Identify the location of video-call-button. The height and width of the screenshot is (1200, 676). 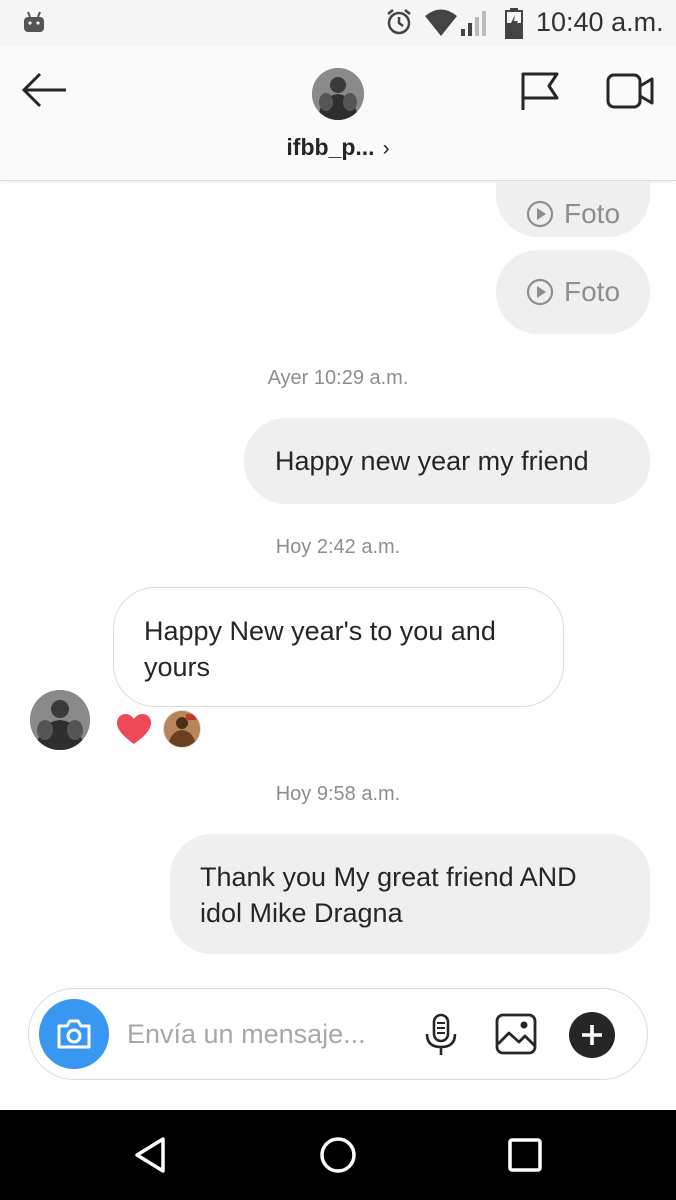
(631, 93).